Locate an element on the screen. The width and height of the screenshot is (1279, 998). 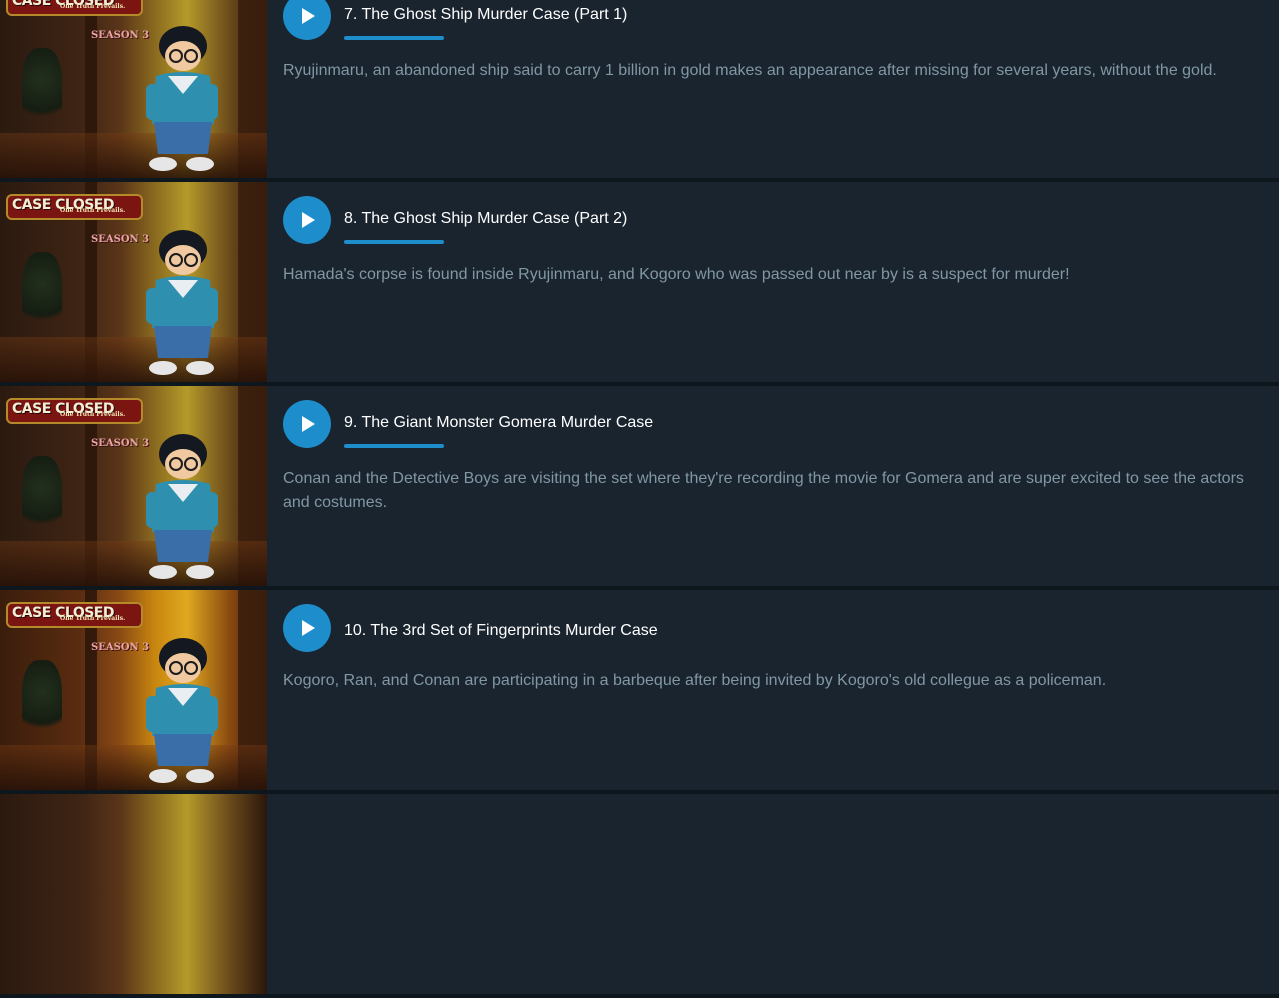
episode-title: 8. The Ghost Ship Murder Case (Part 2) is located at coordinates (485, 219).